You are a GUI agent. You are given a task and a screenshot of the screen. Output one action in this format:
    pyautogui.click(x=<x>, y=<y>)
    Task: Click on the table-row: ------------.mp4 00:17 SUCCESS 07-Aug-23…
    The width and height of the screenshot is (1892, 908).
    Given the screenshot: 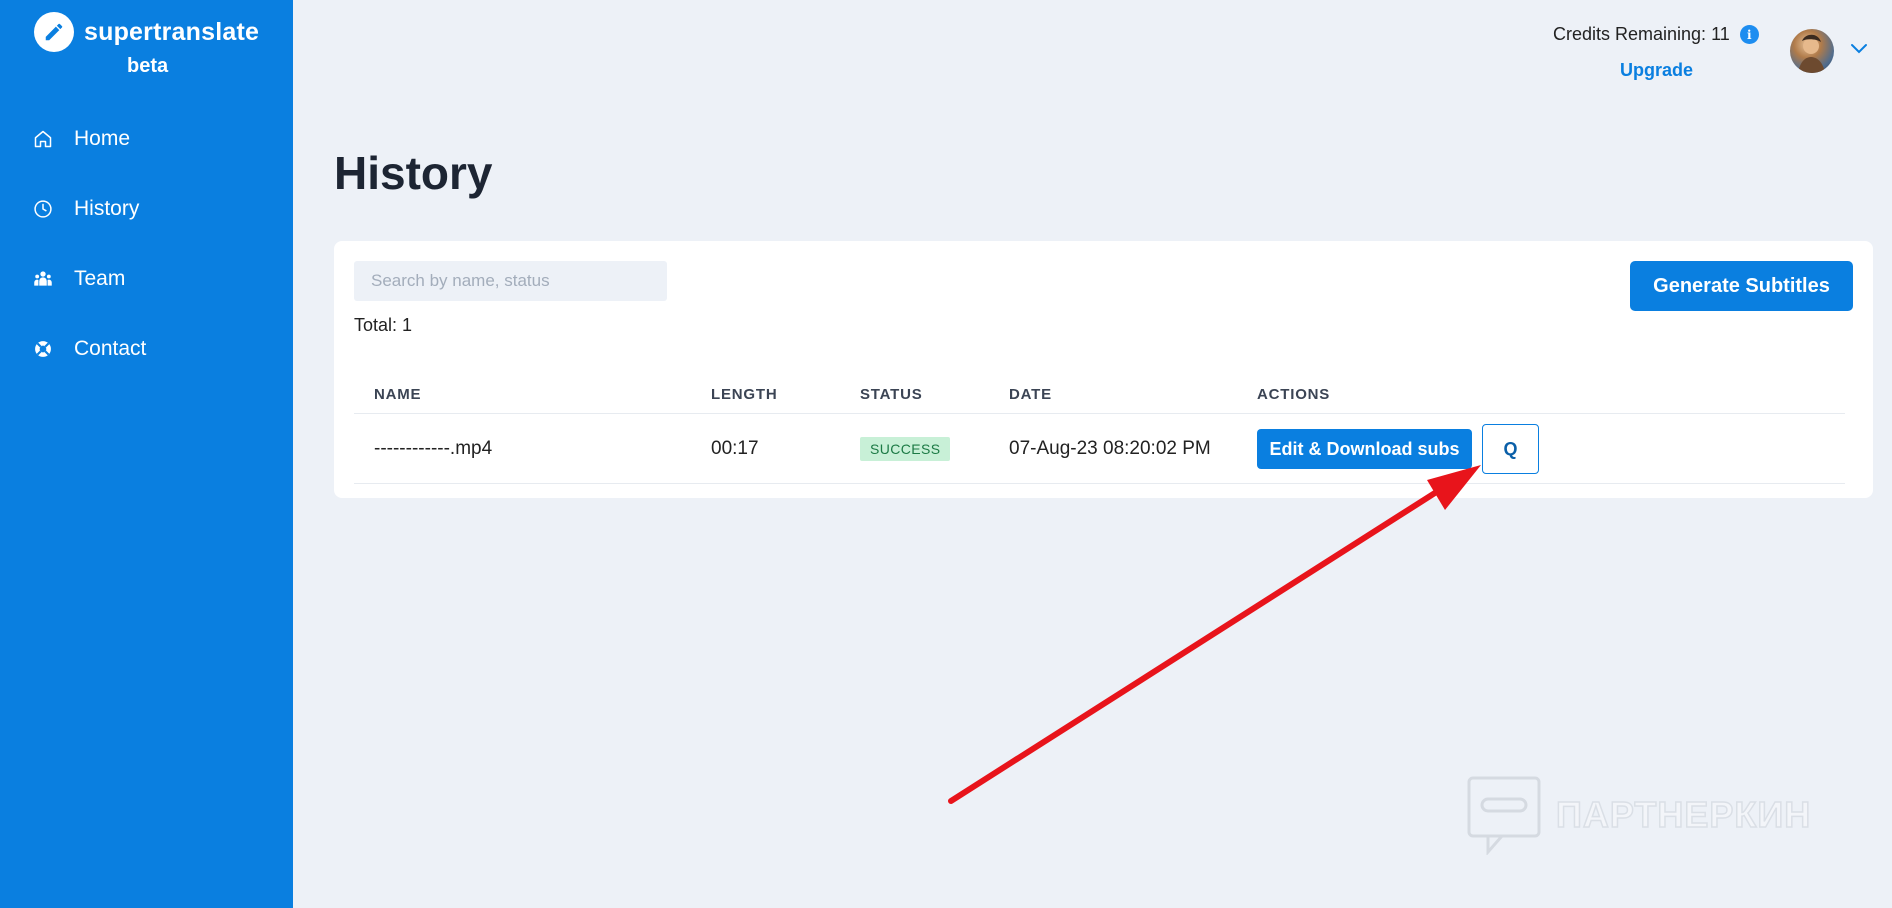 What is the action you would take?
    pyautogui.click(x=1099, y=449)
    